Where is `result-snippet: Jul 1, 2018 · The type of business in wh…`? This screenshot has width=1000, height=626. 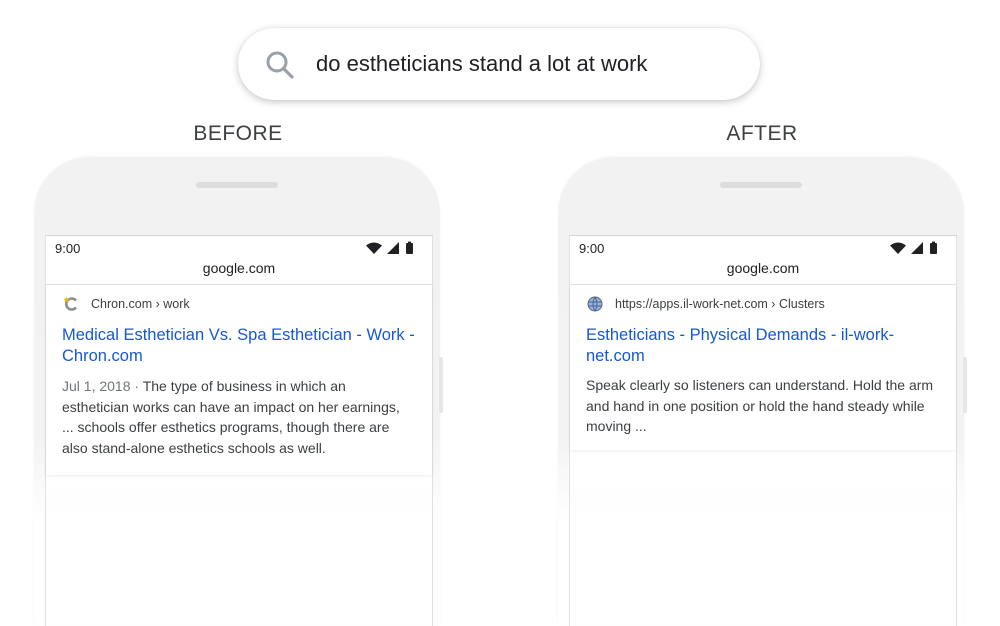 result-snippet: Jul 1, 2018 · The type of business in wh… is located at coordinates (243, 417).